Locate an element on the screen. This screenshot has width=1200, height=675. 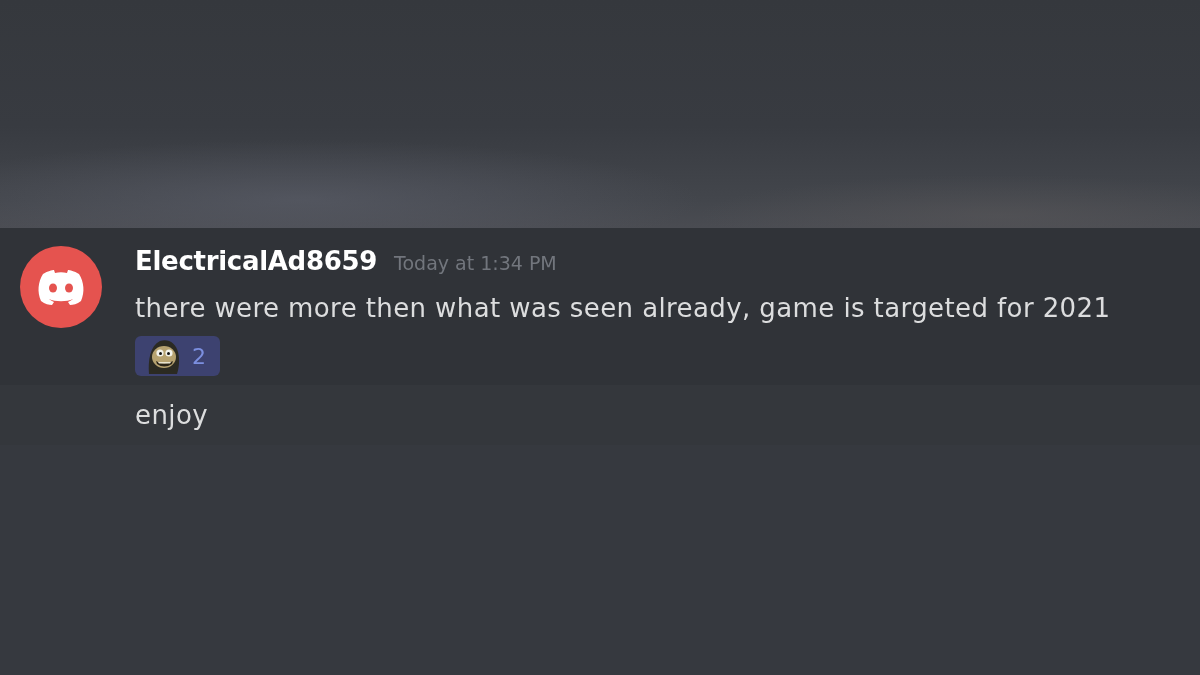
message-text: there were more then what was seen already, game is targeted for 2021 is located at coordinates (623, 308).